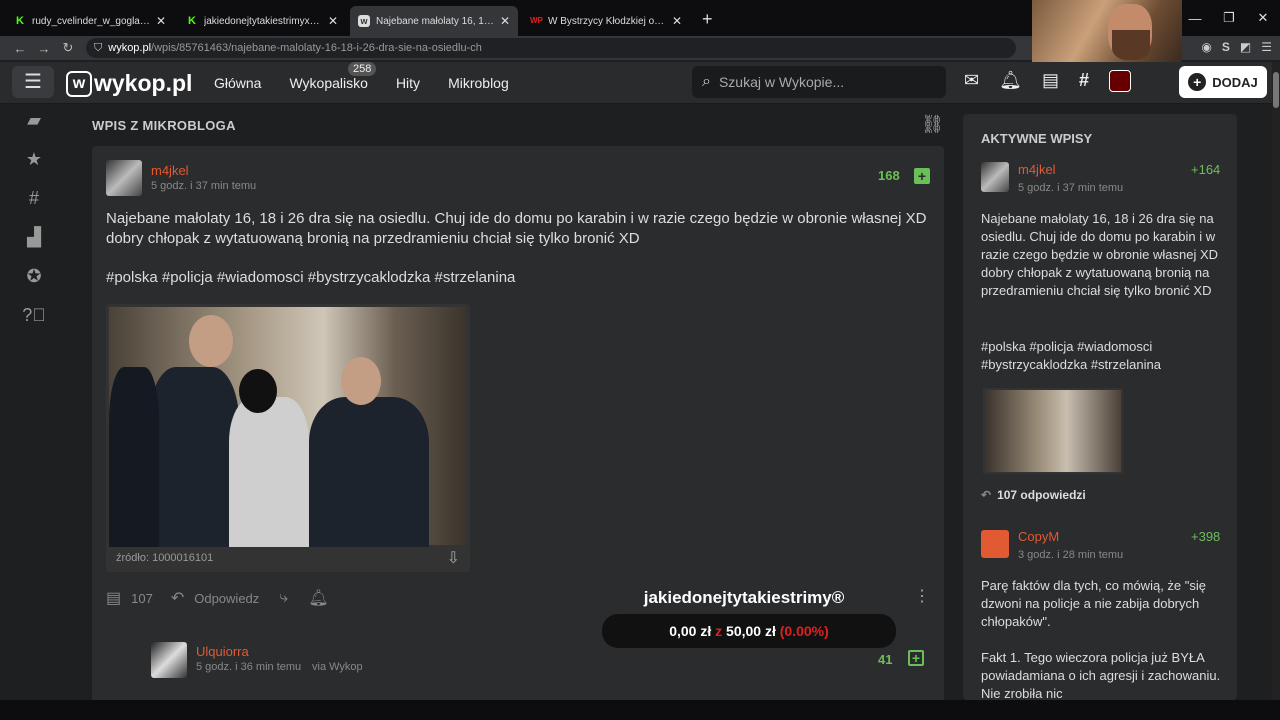 This screenshot has width=1280, height=720. I want to click on reply-button: Odpowiedz, so click(226, 598).